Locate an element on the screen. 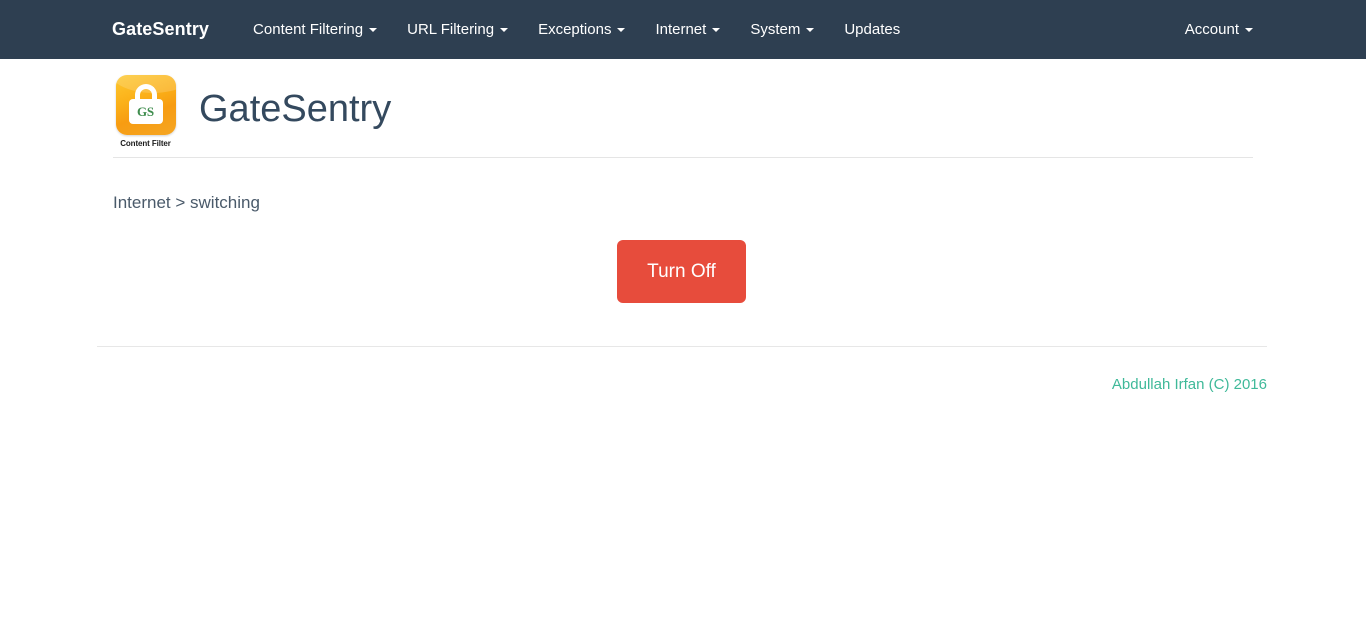 This screenshot has height=623, width=1366. nav-item-system: System is located at coordinates (782, 29).